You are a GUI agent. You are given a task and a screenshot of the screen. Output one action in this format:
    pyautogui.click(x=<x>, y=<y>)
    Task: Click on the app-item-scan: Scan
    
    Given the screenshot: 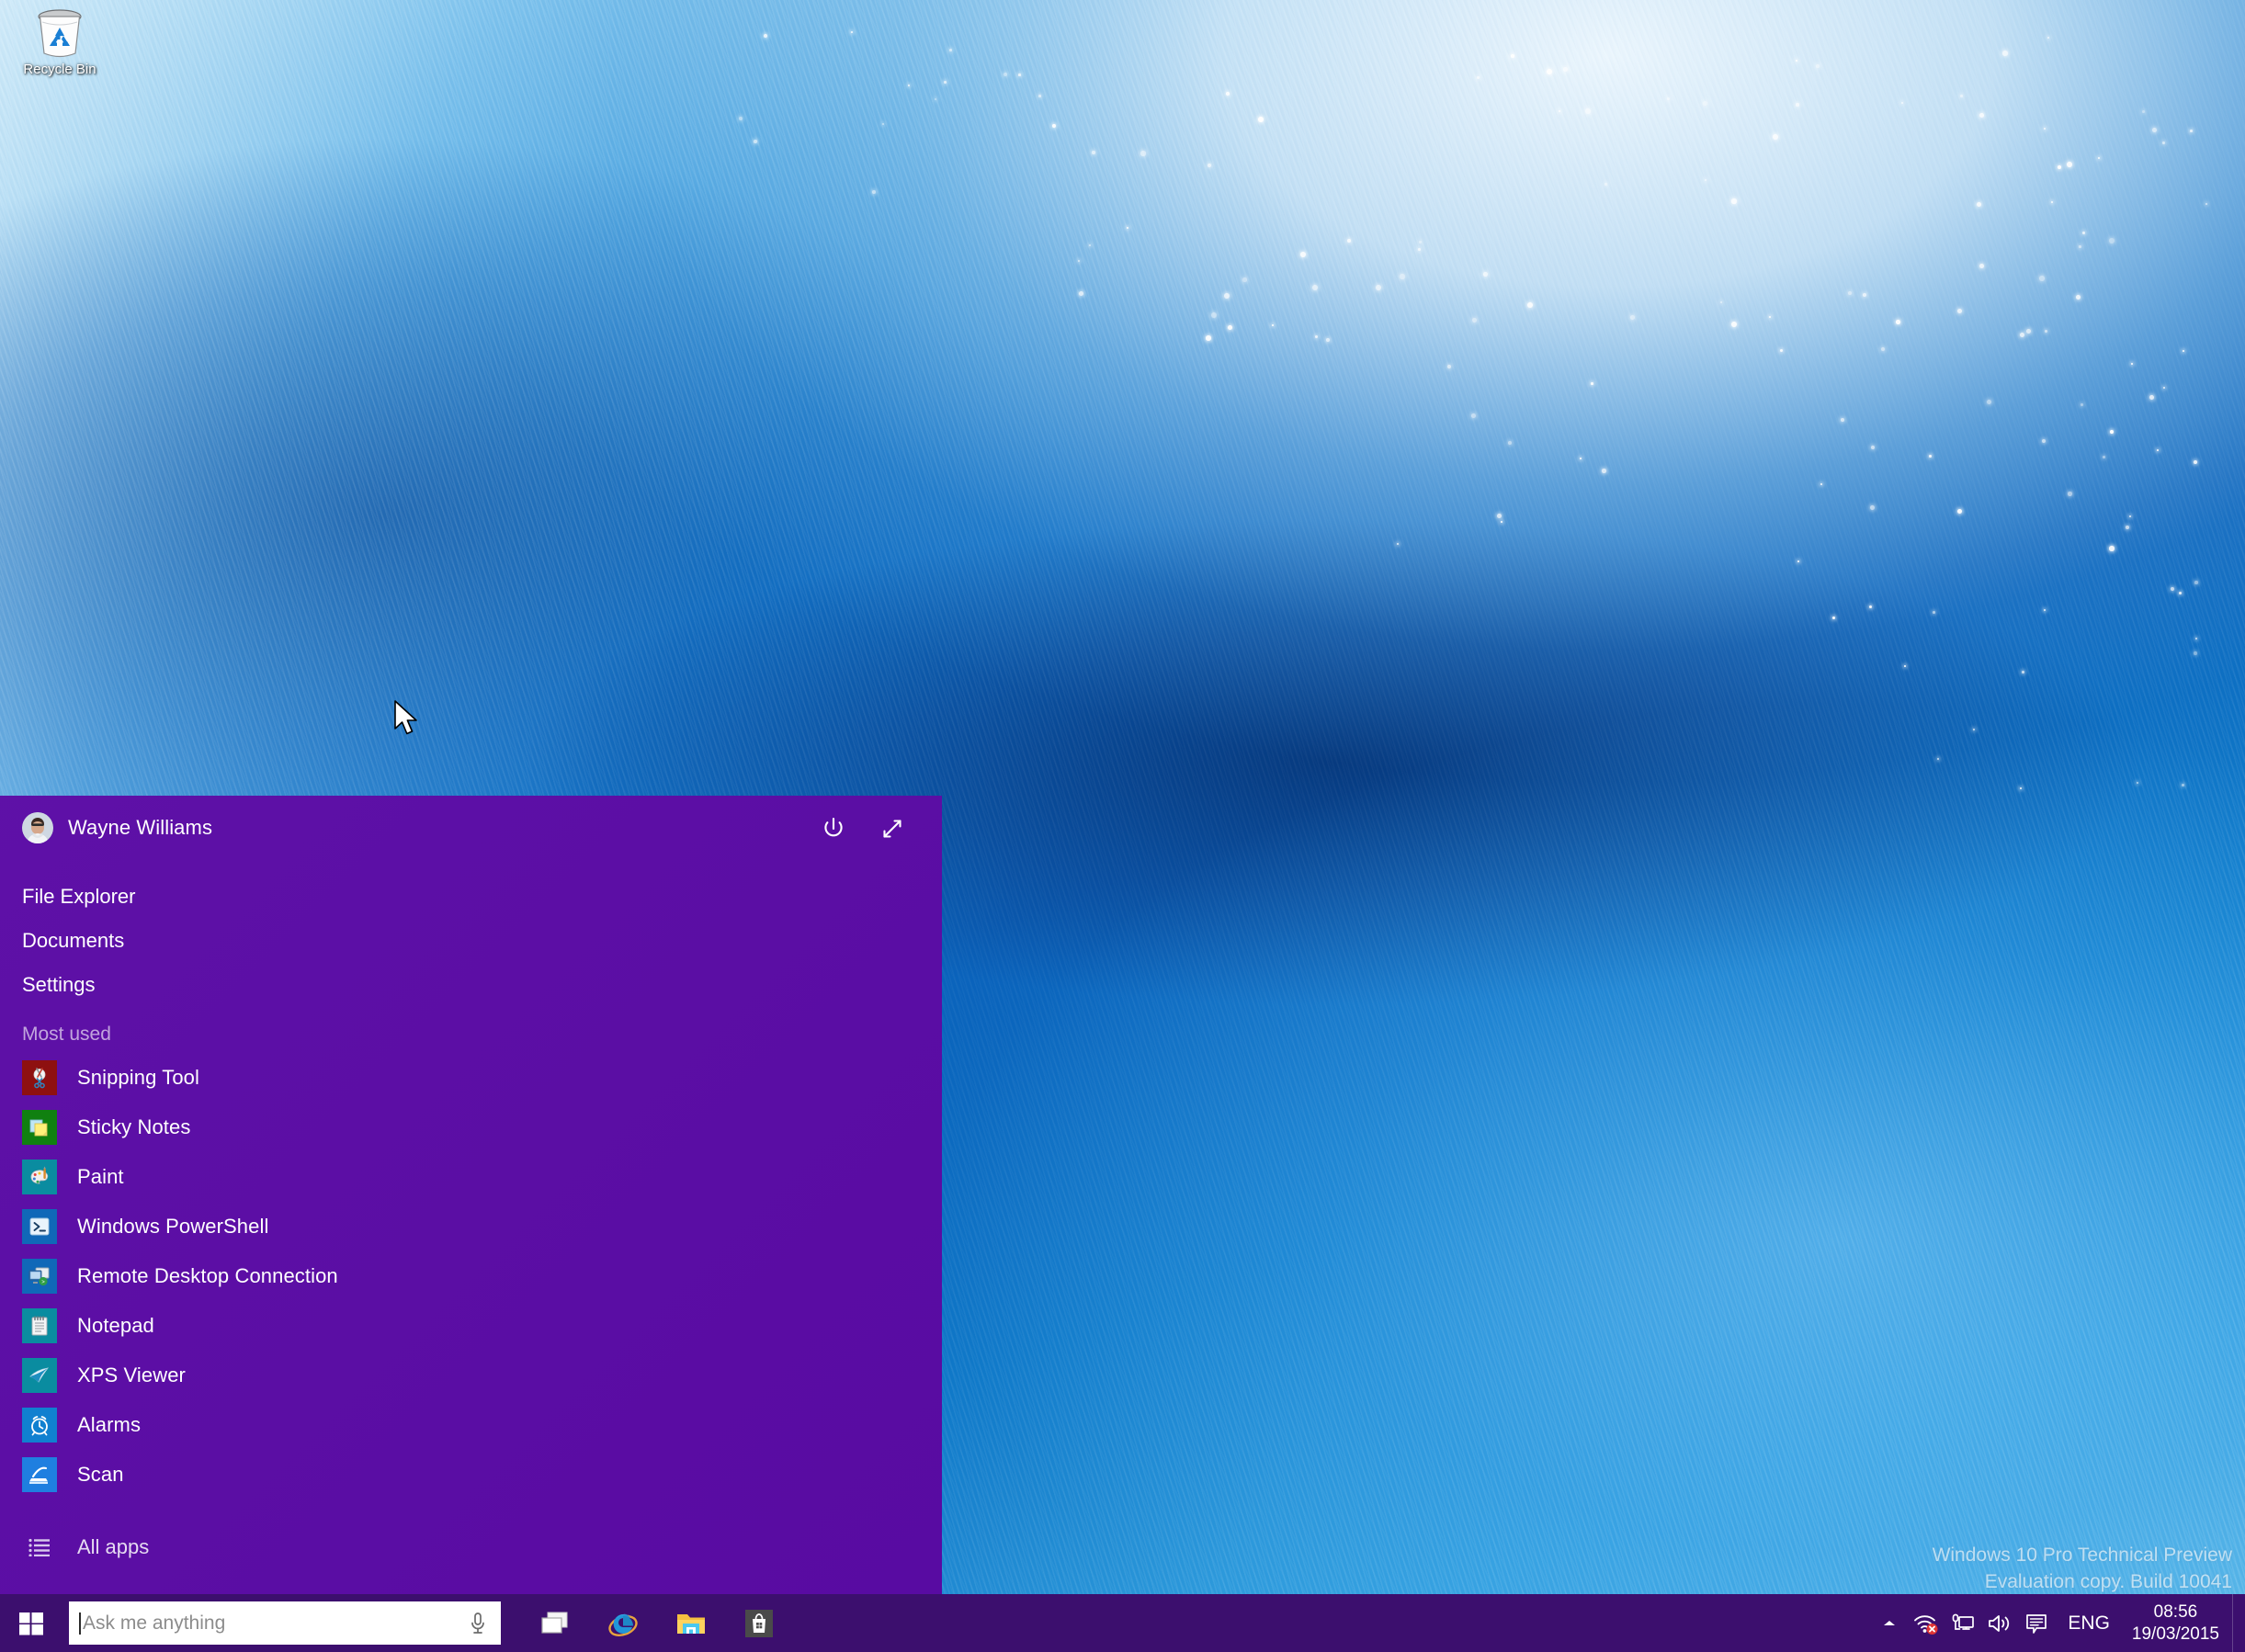 What is the action you would take?
    pyautogui.click(x=471, y=1474)
    